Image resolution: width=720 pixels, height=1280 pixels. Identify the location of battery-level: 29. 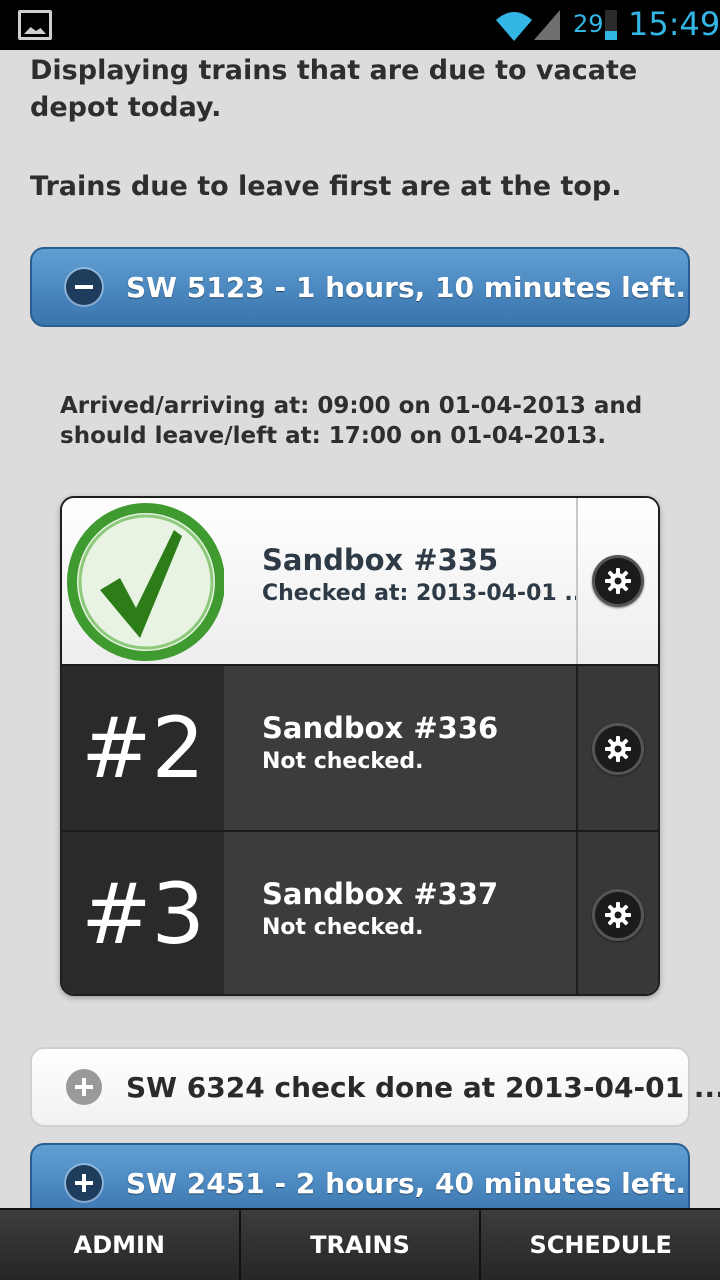
(588, 24).